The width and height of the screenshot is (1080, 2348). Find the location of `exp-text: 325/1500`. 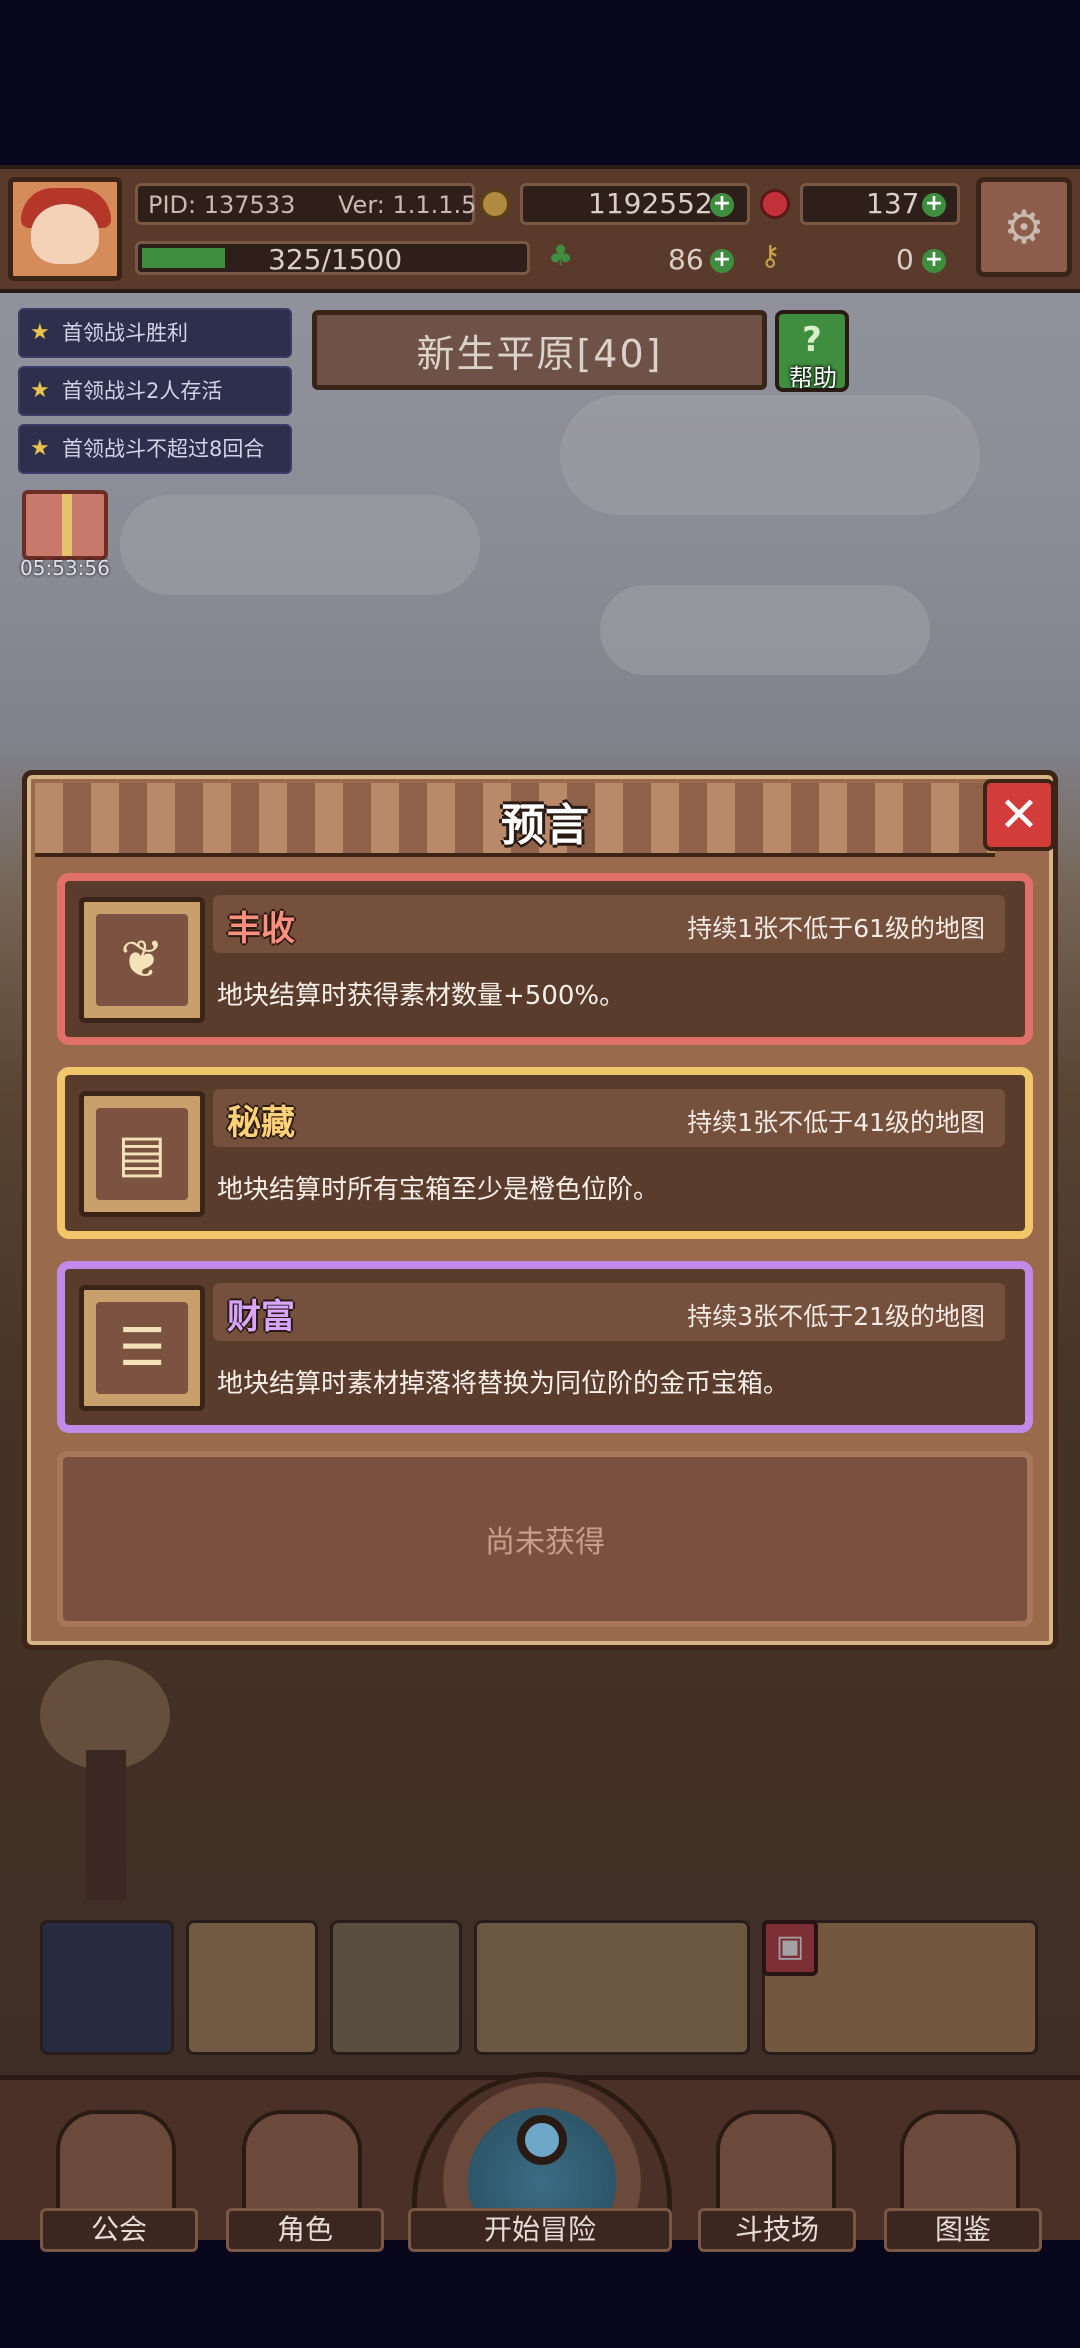

exp-text: 325/1500 is located at coordinates (335, 259).